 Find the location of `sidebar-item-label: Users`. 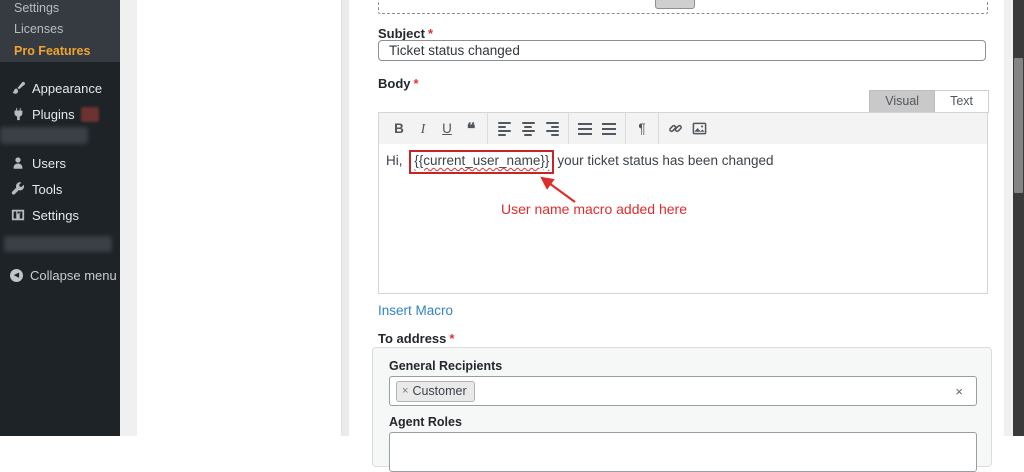

sidebar-item-label: Users is located at coordinates (49, 163).